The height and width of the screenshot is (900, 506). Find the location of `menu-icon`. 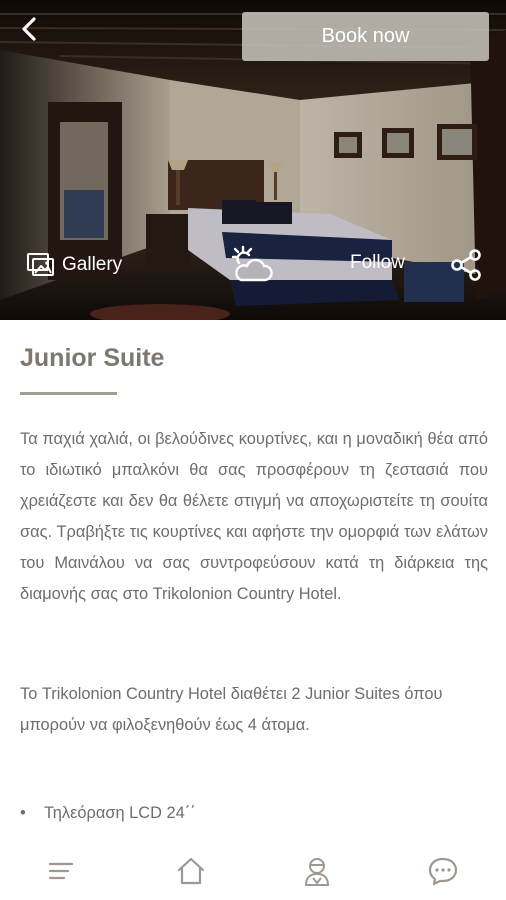

menu-icon is located at coordinates (61, 871).